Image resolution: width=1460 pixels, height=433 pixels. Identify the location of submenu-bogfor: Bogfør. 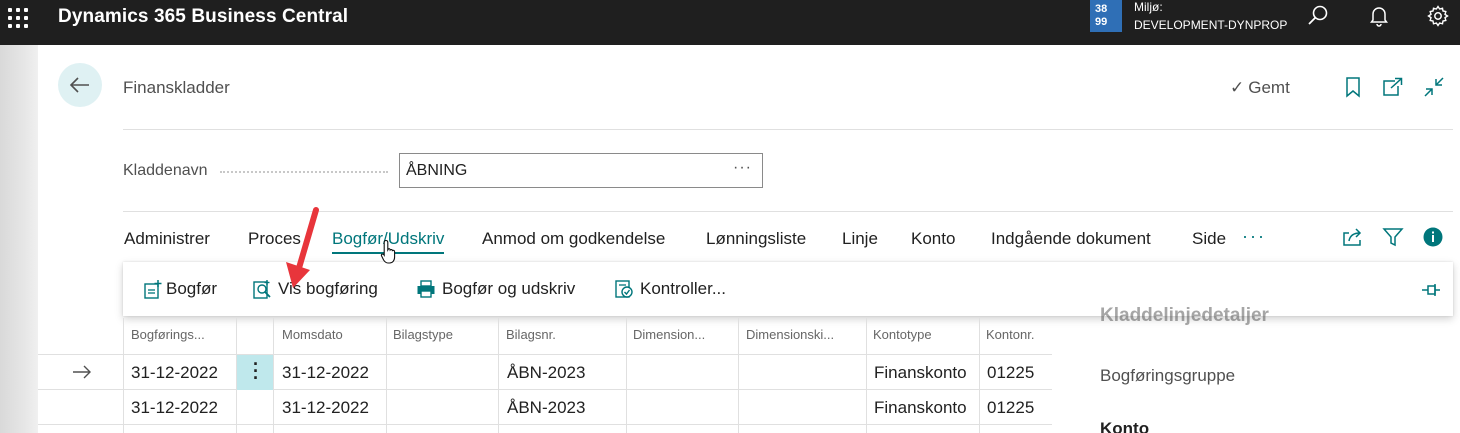
(191, 289).